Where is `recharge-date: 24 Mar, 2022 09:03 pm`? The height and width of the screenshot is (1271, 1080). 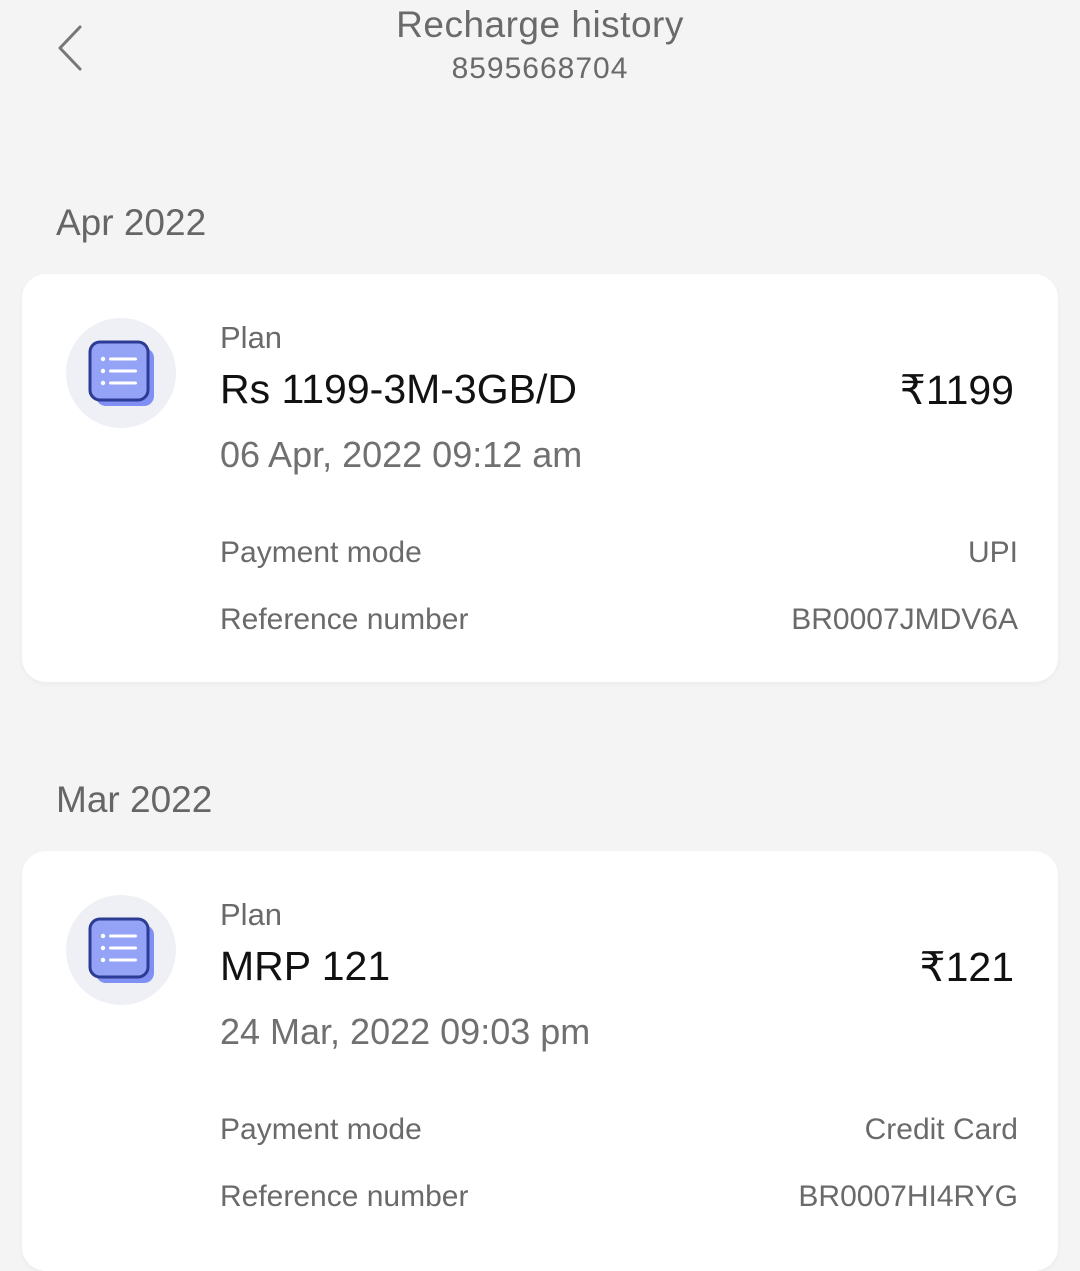
recharge-date: 24 Mar, 2022 09:03 pm is located at coordinates (405, 1031).